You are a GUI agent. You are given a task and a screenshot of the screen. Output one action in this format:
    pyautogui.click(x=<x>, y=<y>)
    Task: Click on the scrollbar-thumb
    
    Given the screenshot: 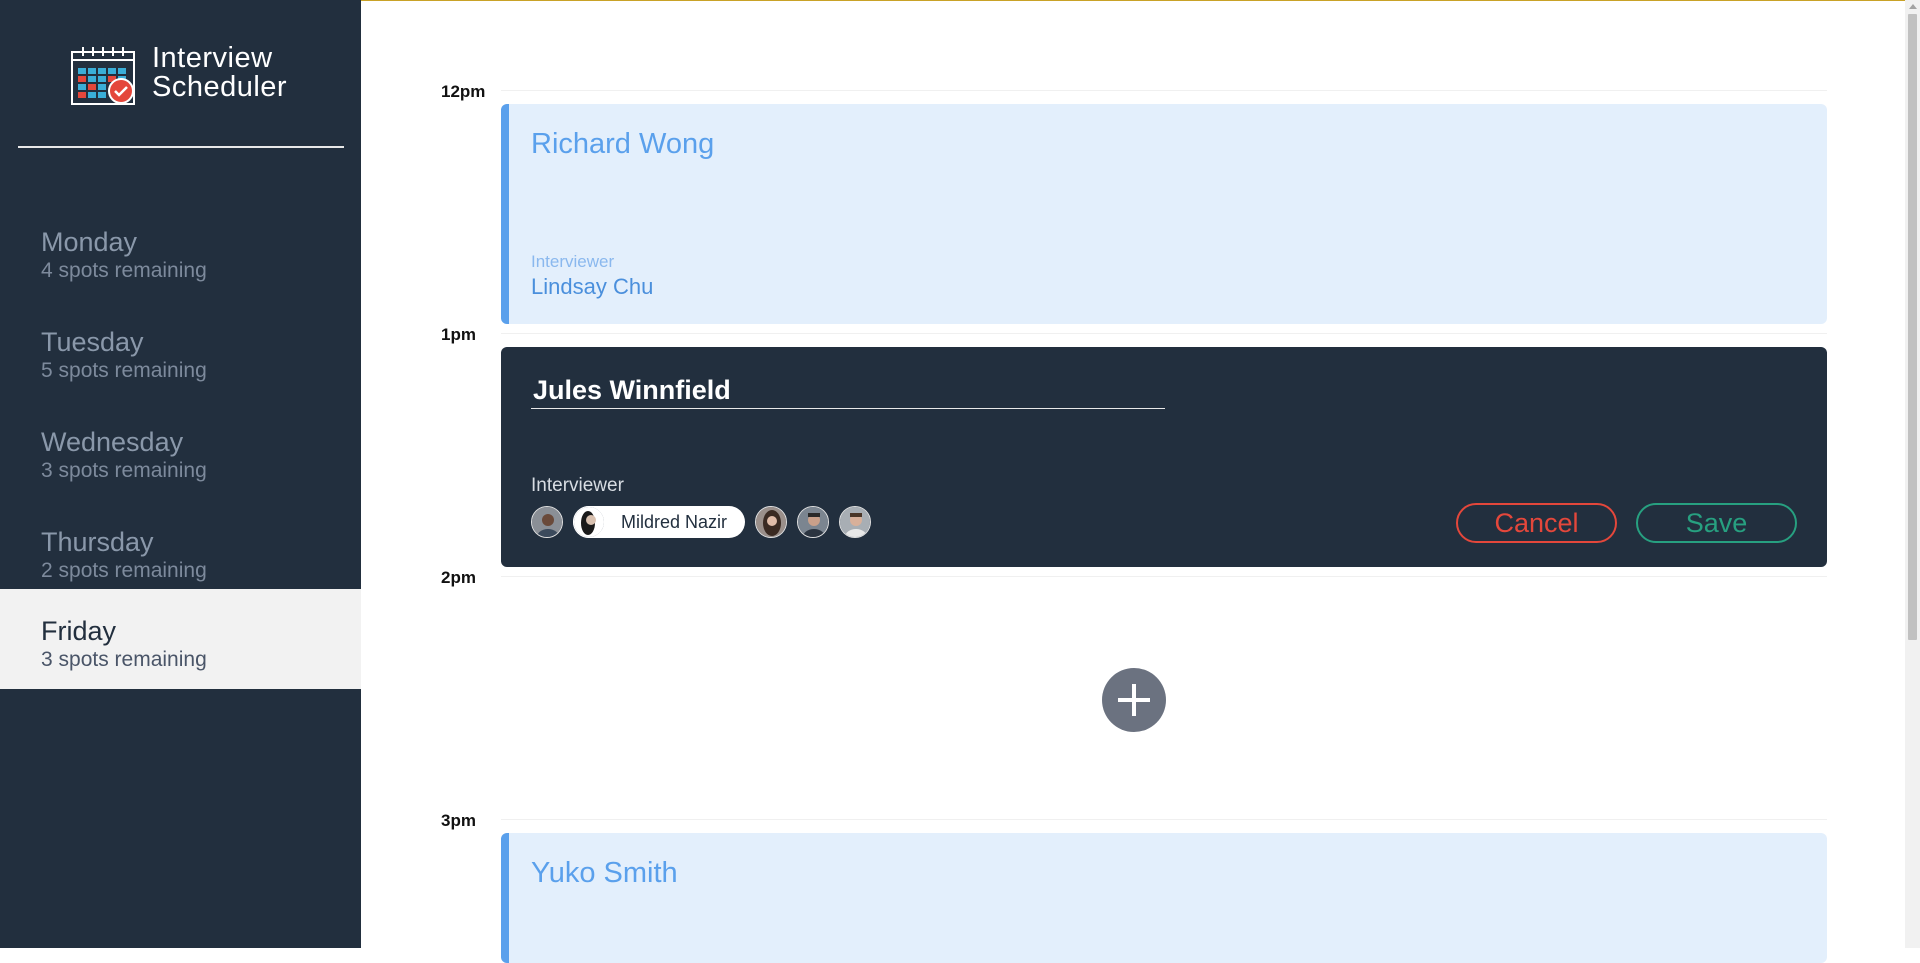 What is the action you would take?
    pyautogui.click(x=1912, y=327)
    